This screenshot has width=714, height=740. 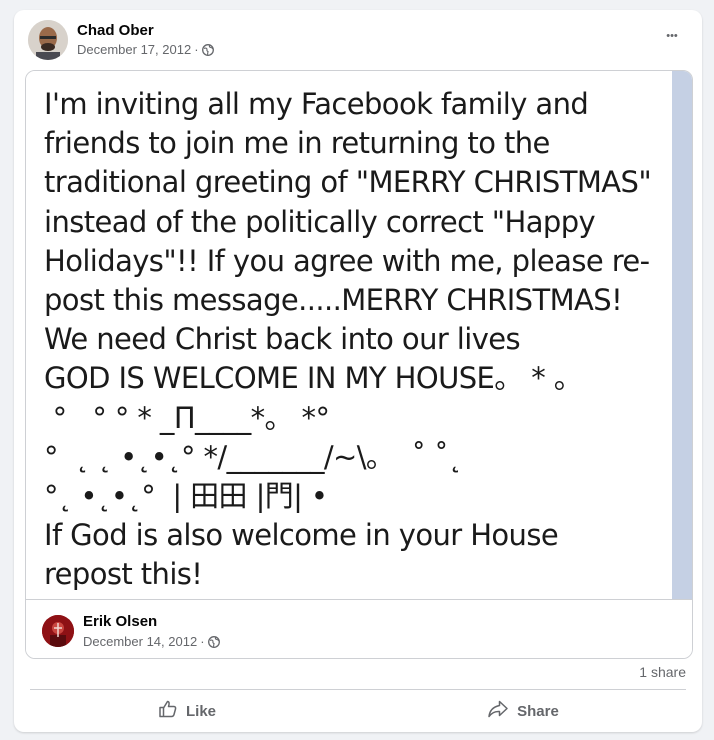 I want to click on original-post-date: December 14, 2012, so click(x=140, y=641).